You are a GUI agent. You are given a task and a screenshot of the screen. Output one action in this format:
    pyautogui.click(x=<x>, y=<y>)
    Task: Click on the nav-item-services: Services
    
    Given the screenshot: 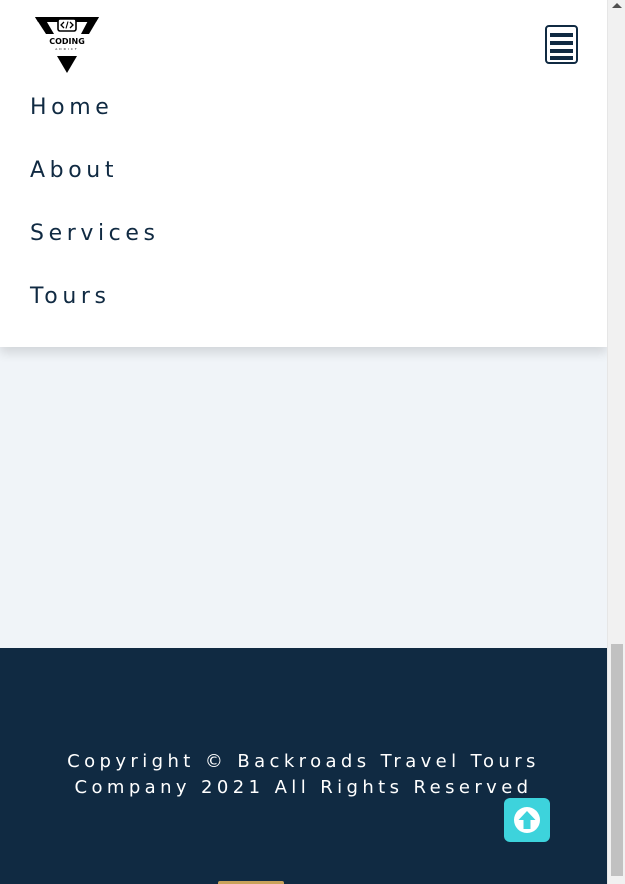 What is the action you would take?
    pyautogui.click(x=95, y=249)
    